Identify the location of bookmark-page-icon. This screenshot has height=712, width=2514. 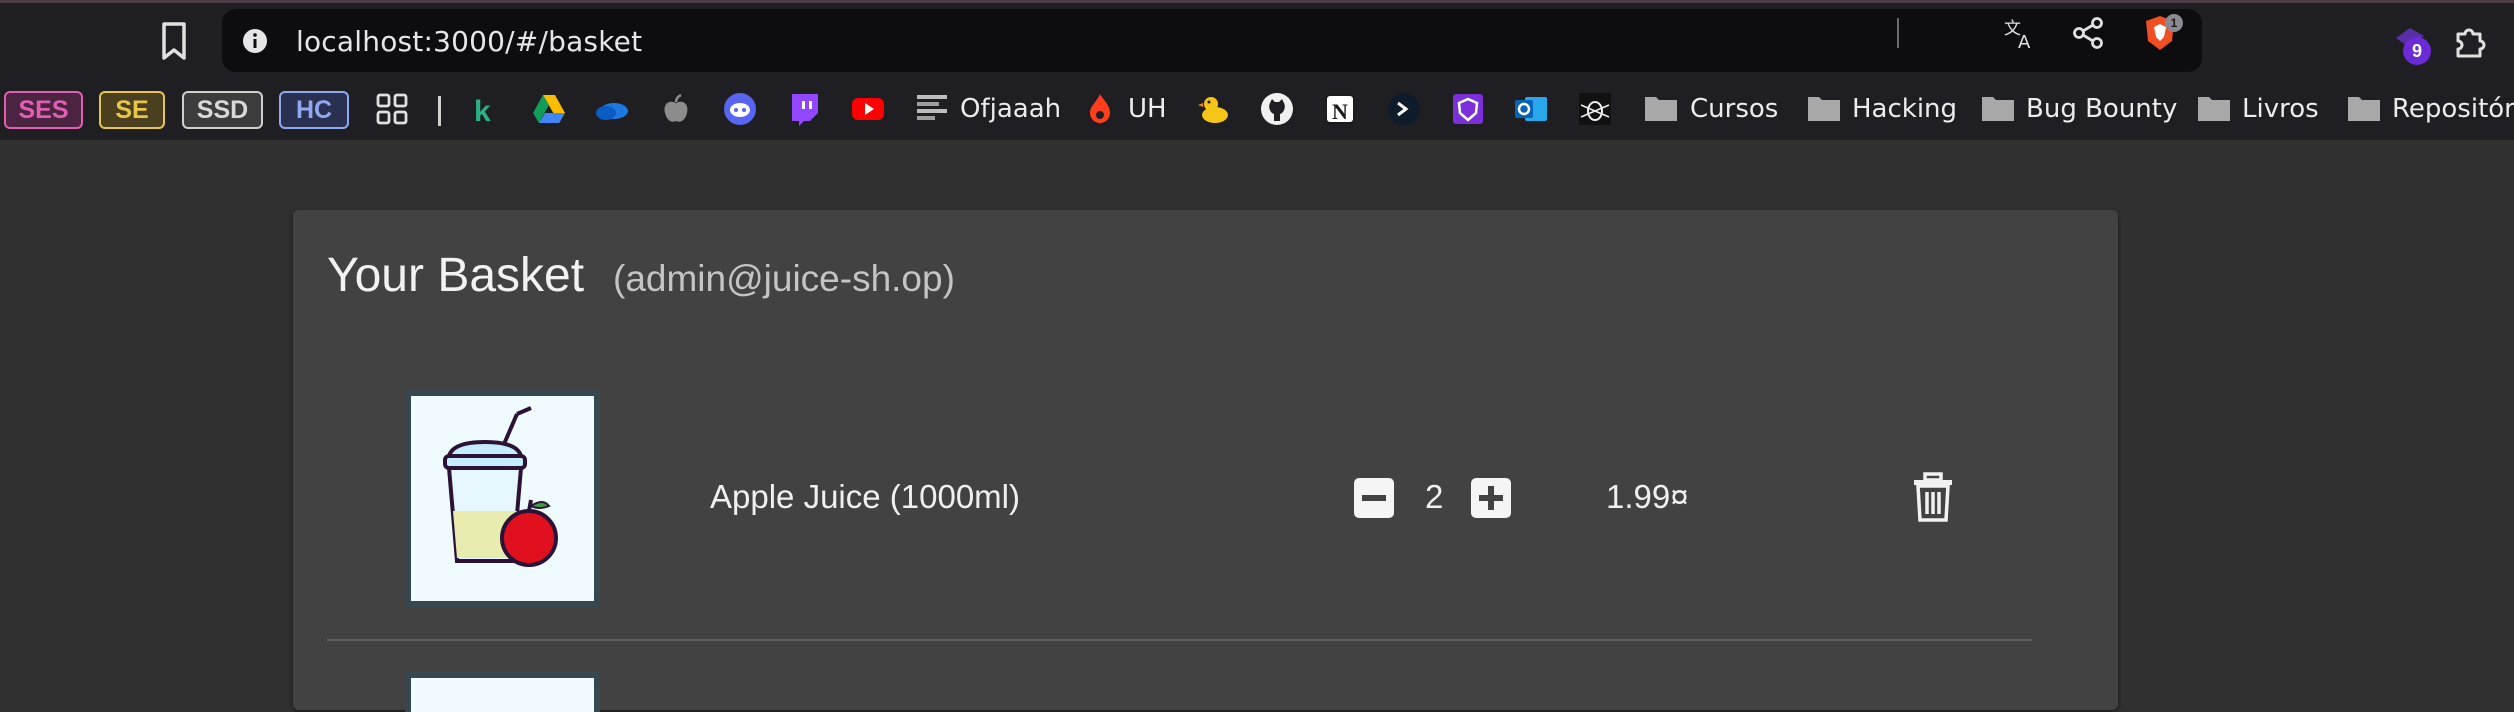
(174, 41).